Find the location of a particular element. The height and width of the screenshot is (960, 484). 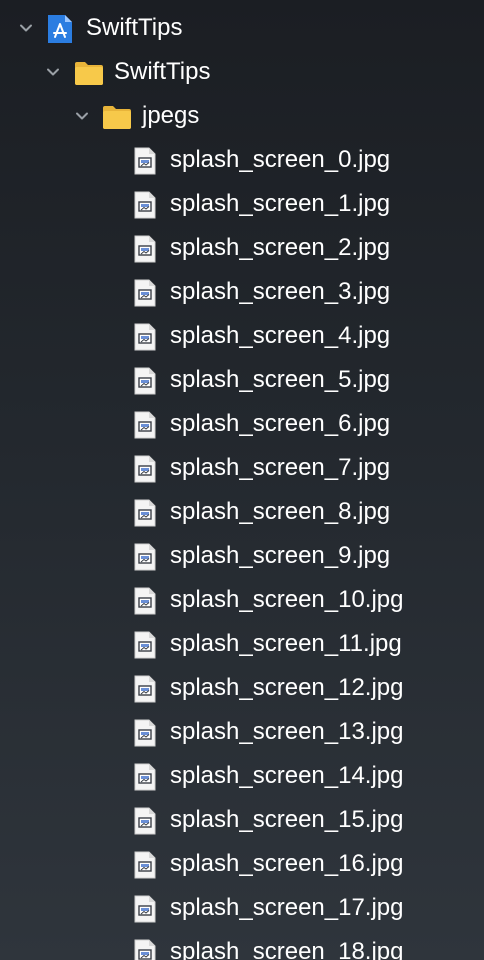

navigator-row-project: SwiftTips is located at coordinates (242, 28).